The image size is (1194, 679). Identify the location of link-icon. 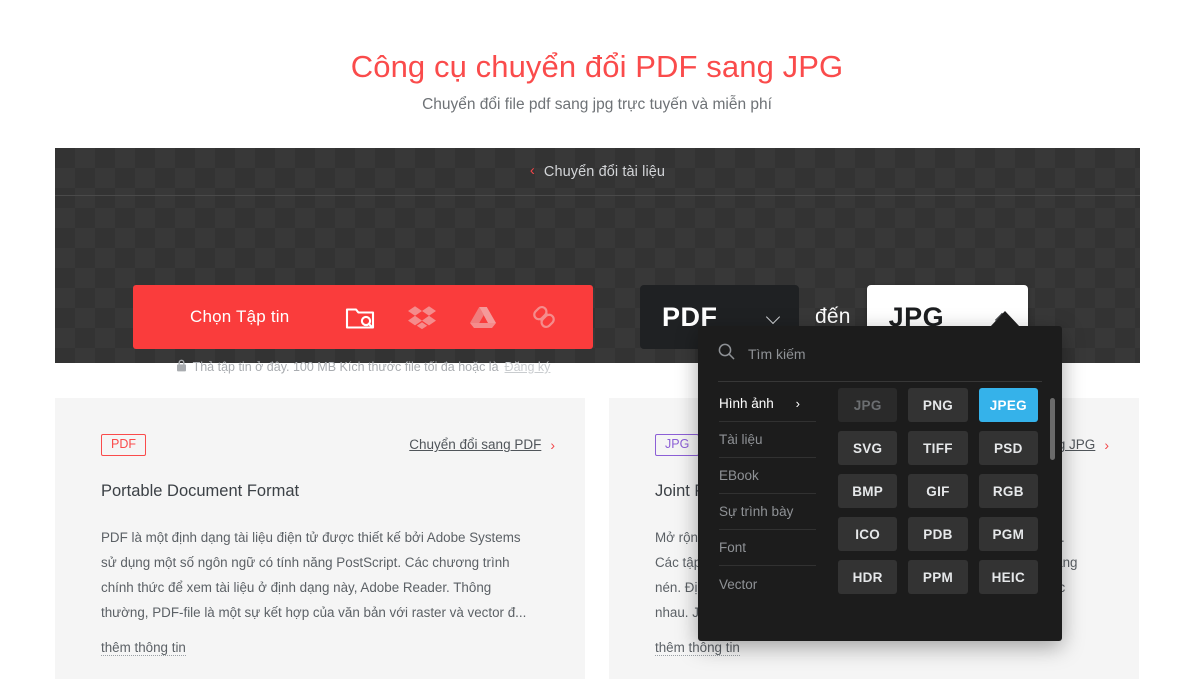
(544, 317).